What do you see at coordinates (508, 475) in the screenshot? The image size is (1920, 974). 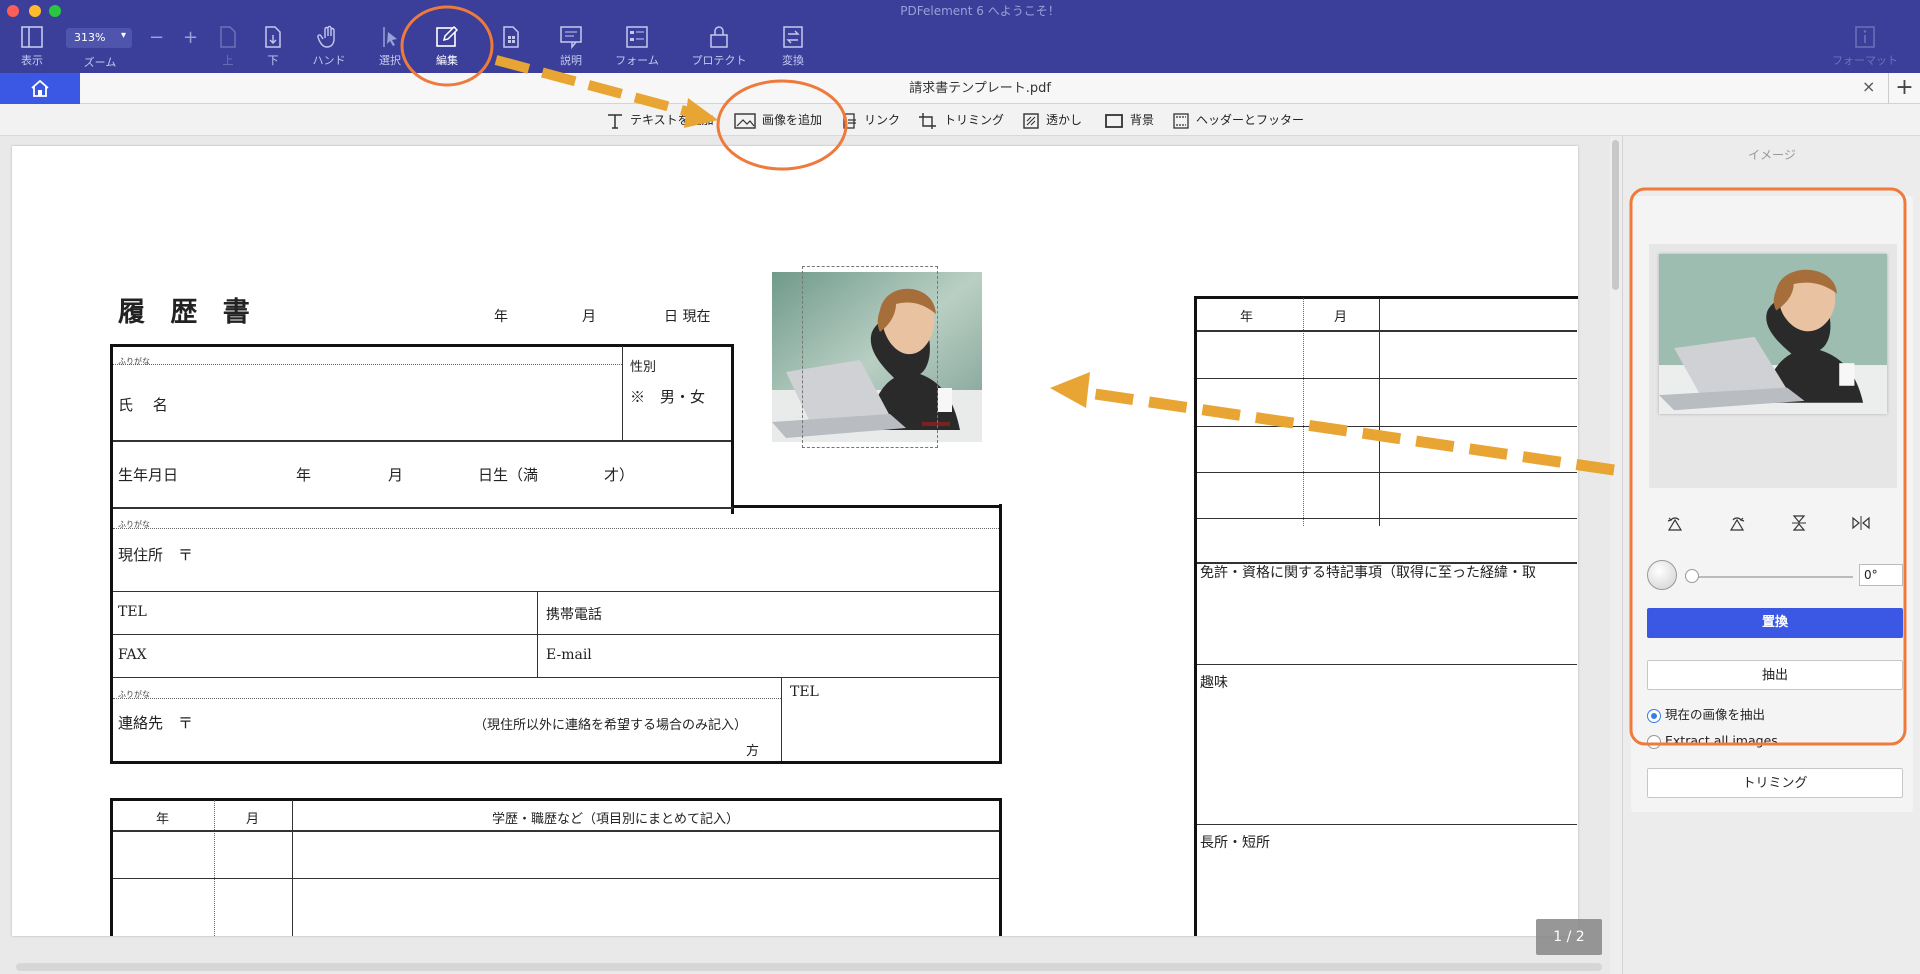 I see `birth-day: 日生（満` at bounding box center [508, 475].